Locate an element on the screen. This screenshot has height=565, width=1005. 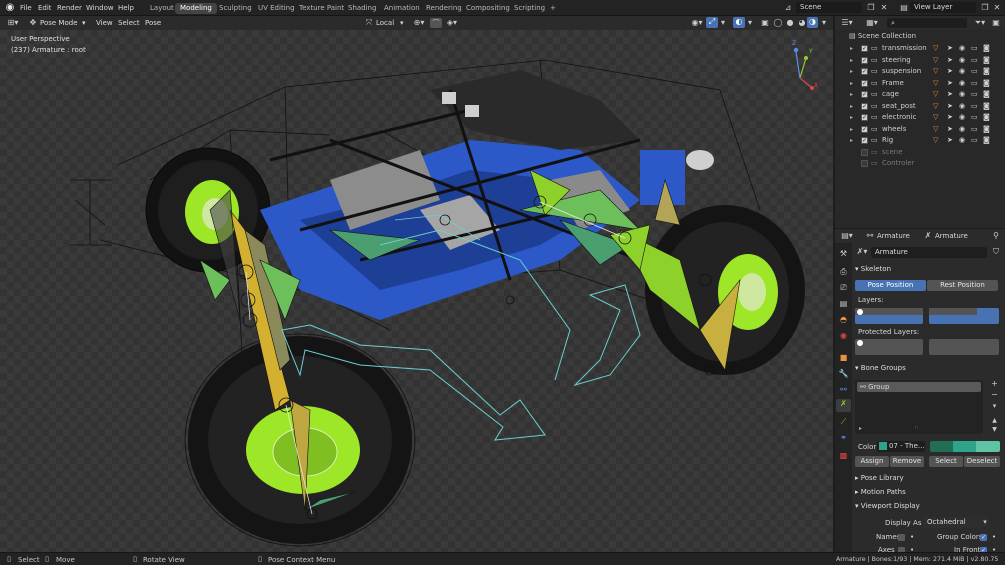
exclude-checkbox is located at coordinates (864, 163).